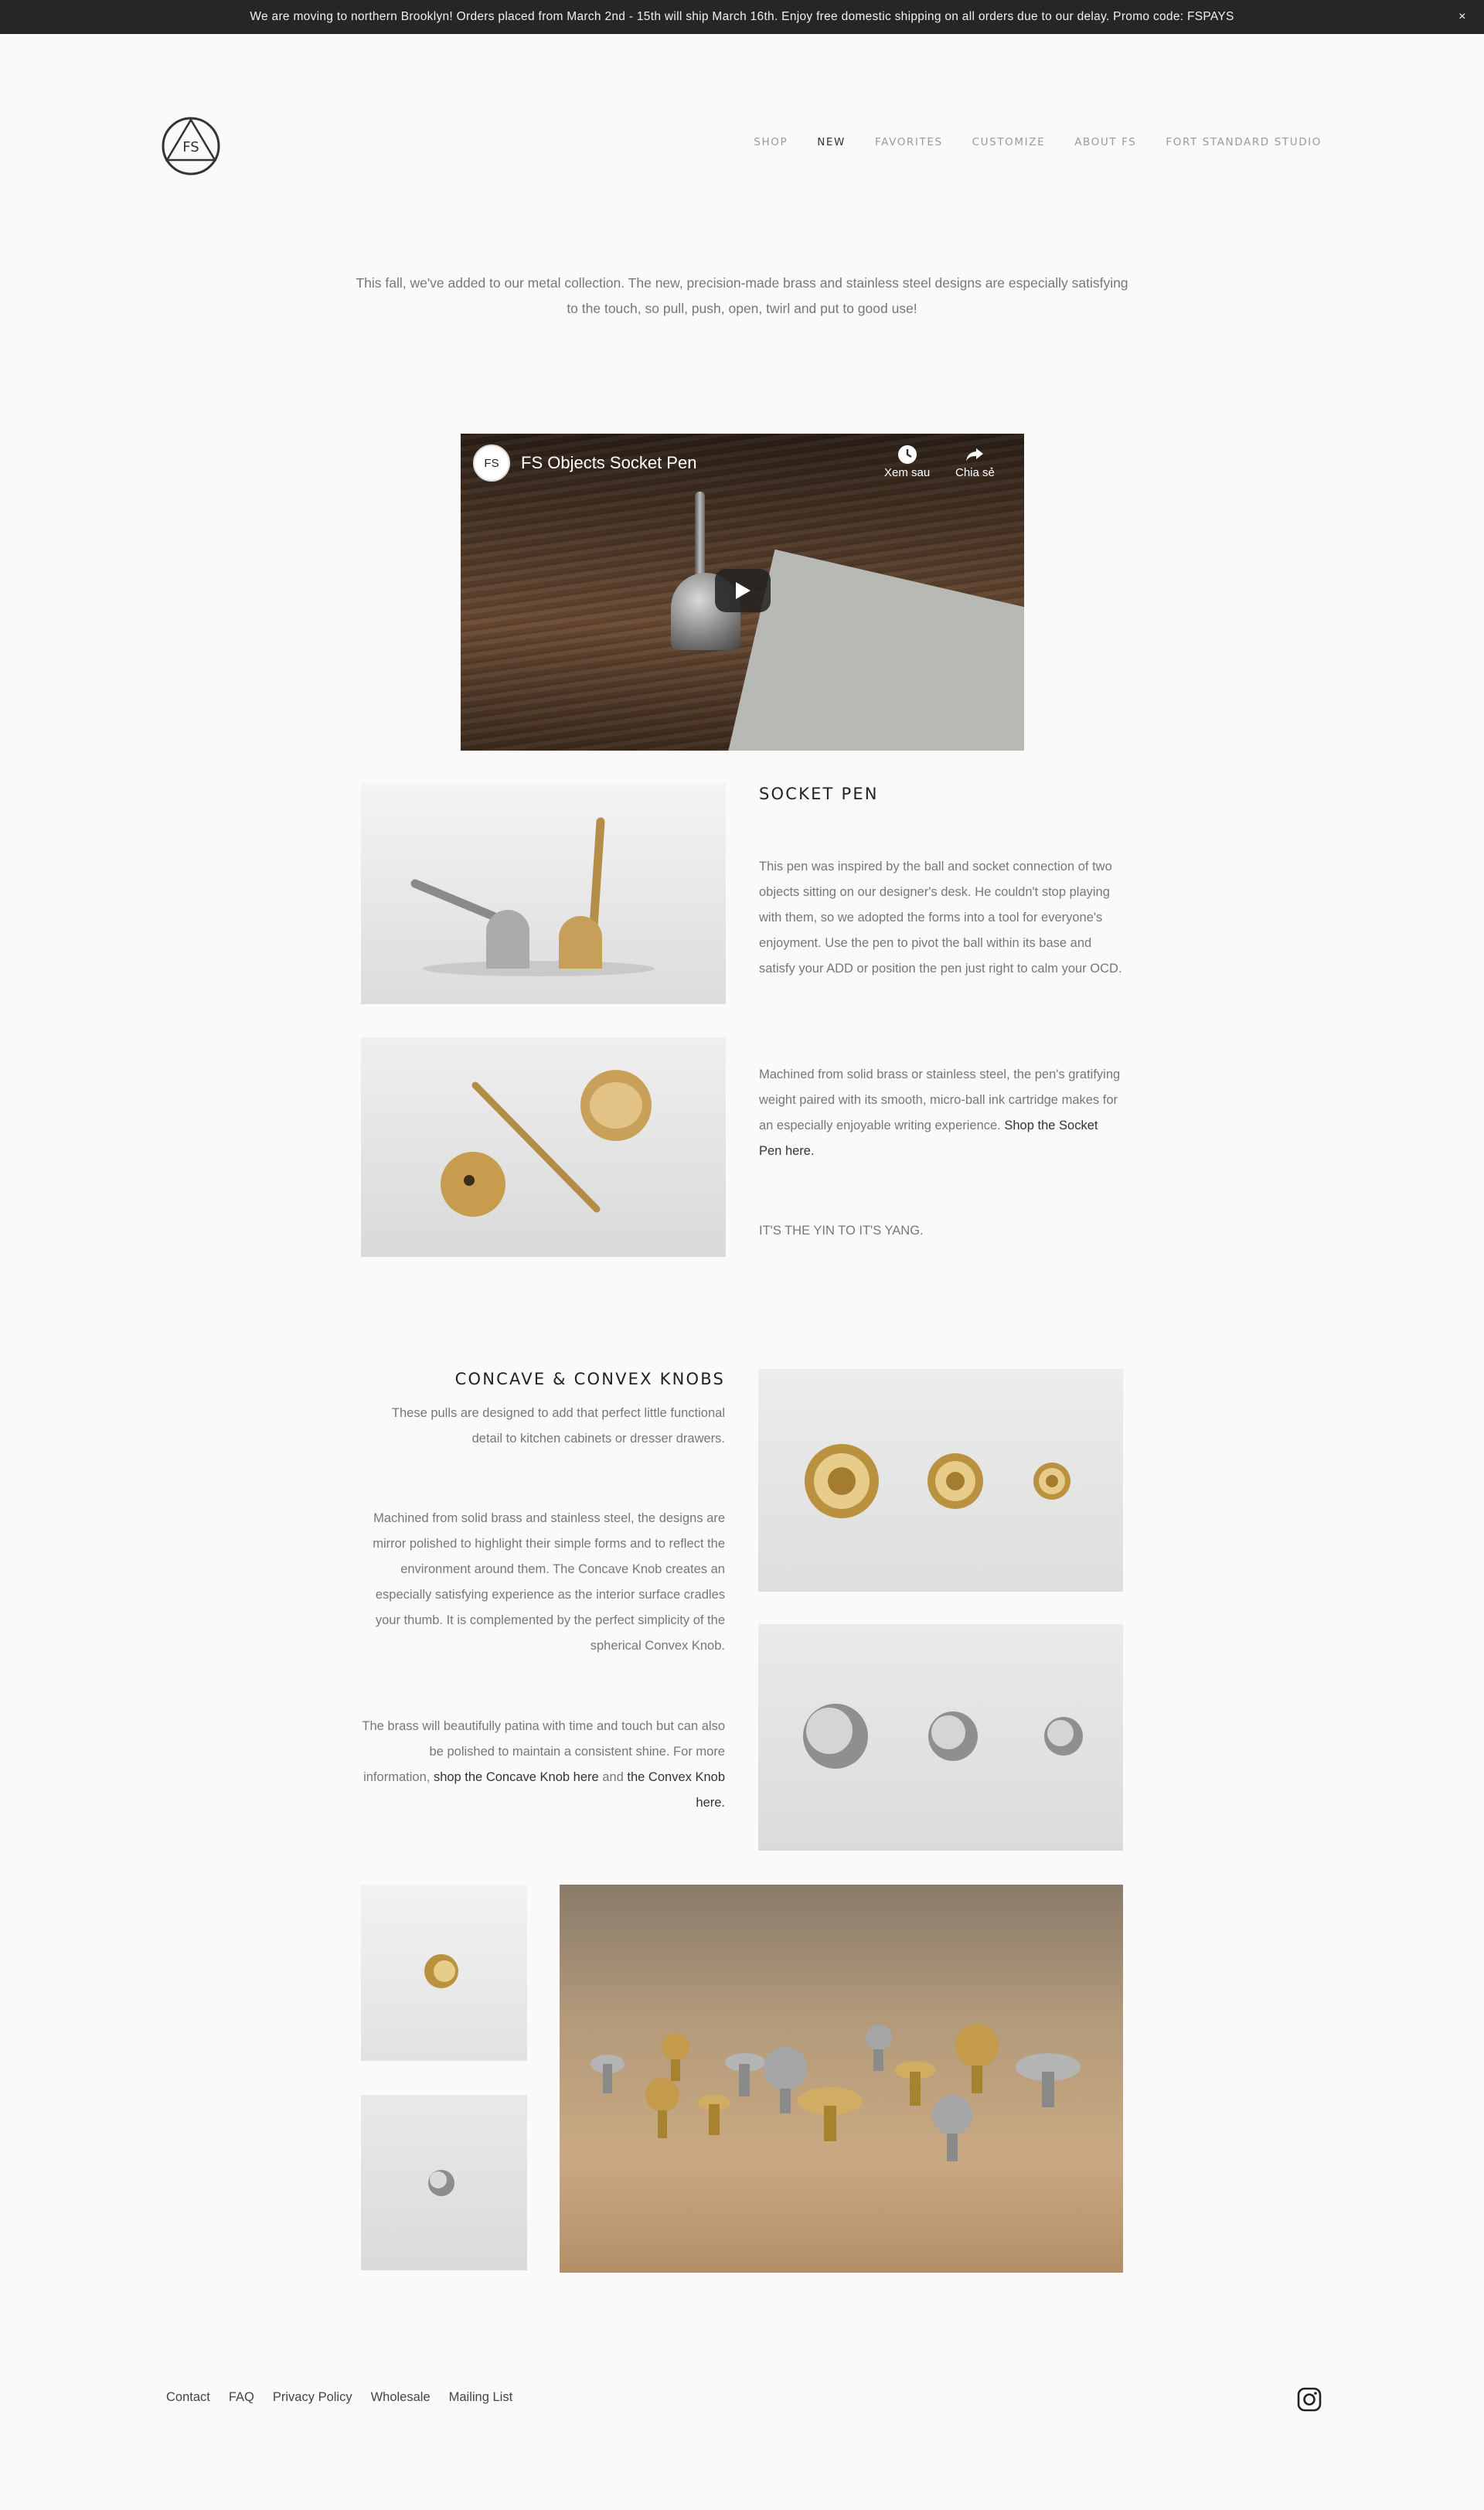  Describe the element at coordinates (532, 896) in the screenshot. I see `socket-pen-illustration` at that location.